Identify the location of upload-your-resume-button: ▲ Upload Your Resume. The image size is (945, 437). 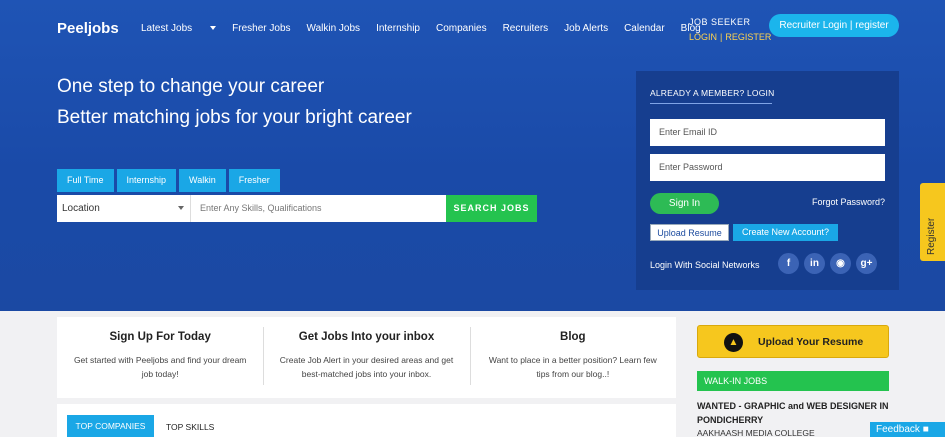
(793, 341).